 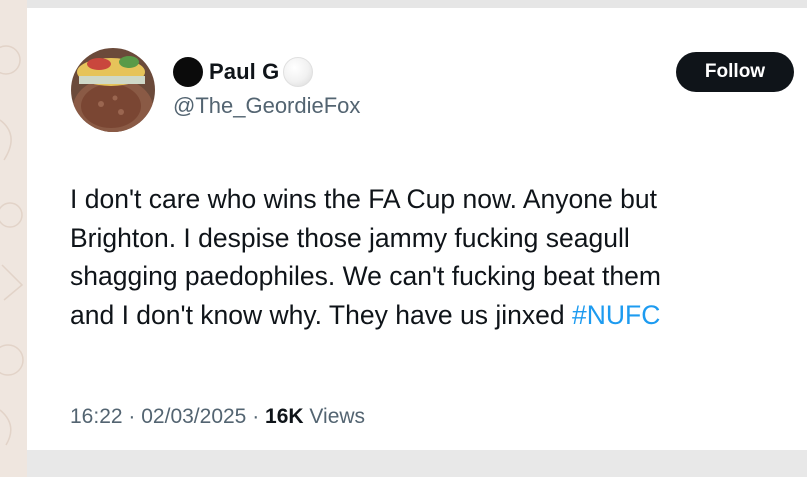 What do you see at coordinates (417, 463) in the screenshot?
I see `bottom-separator-band` at bounding box center [417, 463].